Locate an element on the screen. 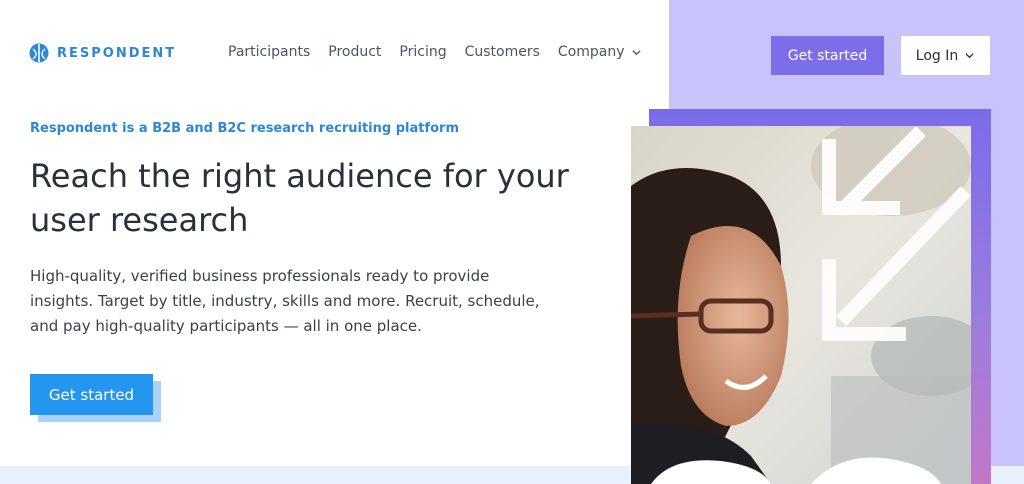 This screenshot has width=1024, height=484. headline-part-1: Reach the is located at coordinates (115, 176).